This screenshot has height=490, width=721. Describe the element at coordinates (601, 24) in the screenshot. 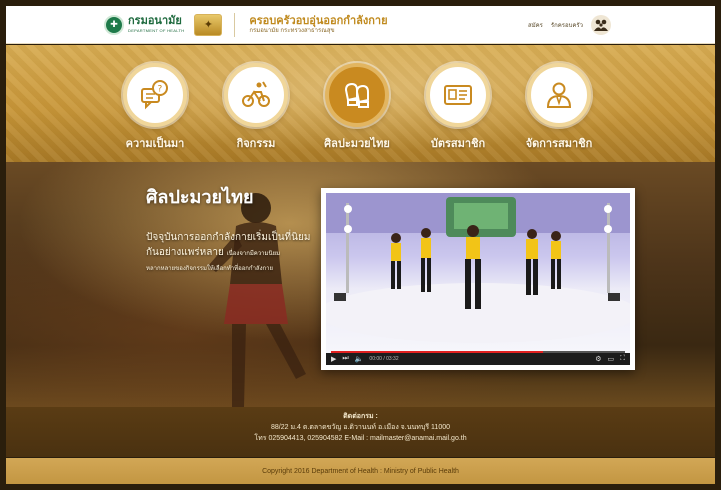

I see `family-avatar-icon` at that location.